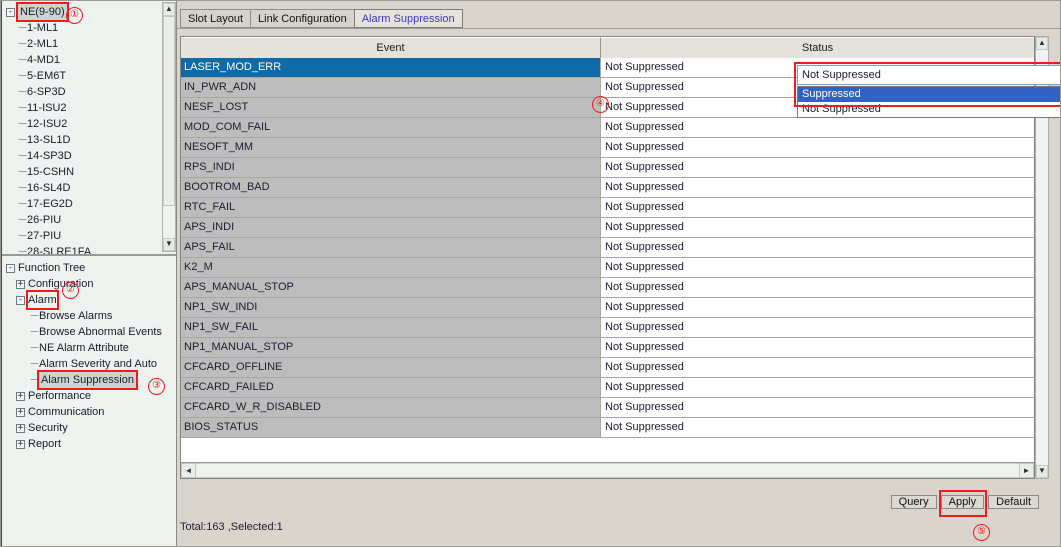 Image resolution: width=1061 pixels, height=547 pixels. Describe the element at coordinates (48, 60) in the screenshot. I see `tree-item-board: ─4-MD1` at that location.